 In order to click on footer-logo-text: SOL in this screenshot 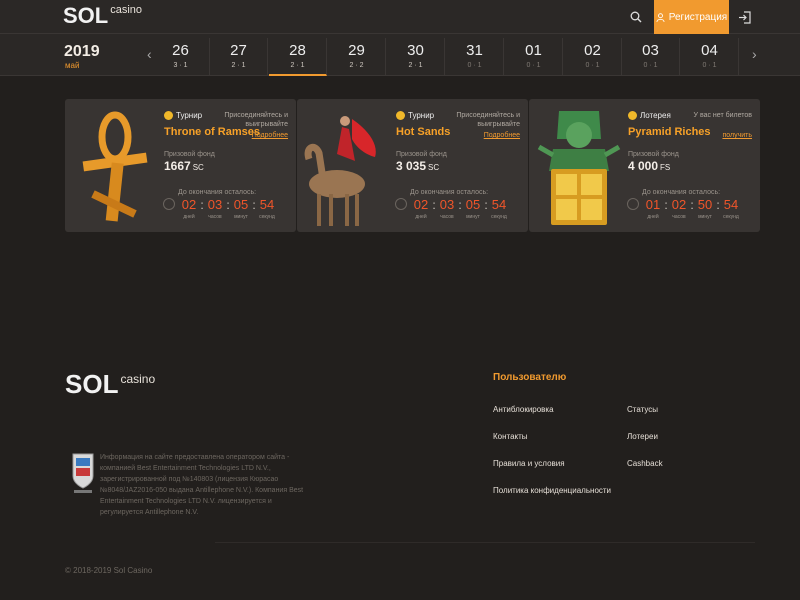, I will do `click(92, 384)`.